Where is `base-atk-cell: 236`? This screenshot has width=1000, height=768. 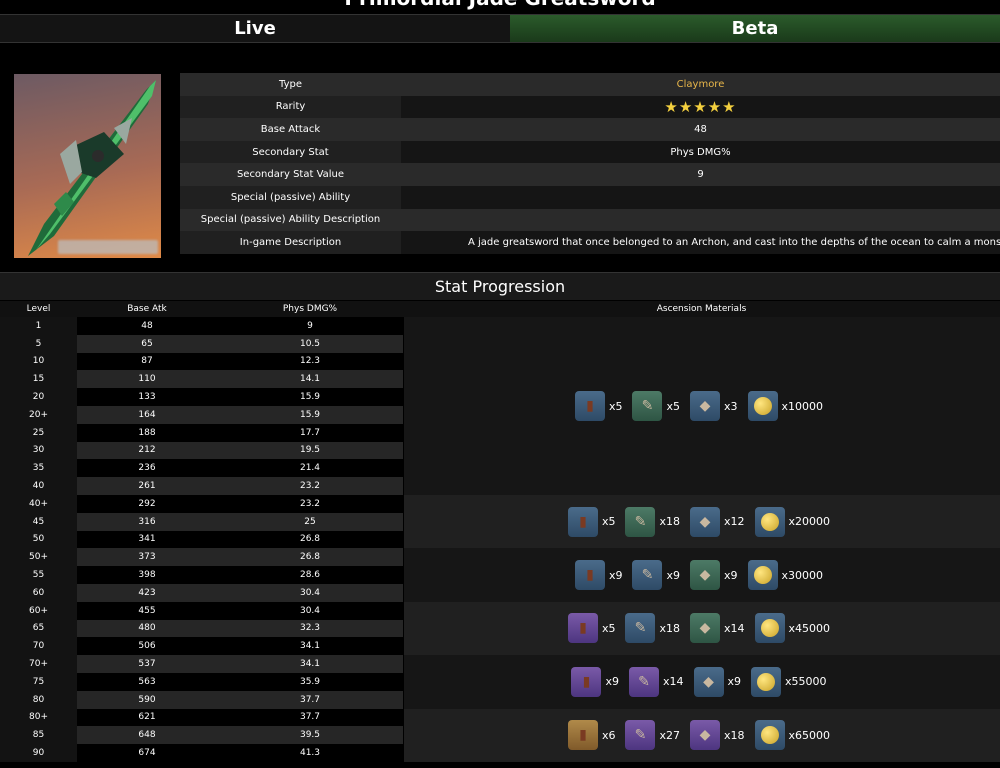
base-atk-cell: 236 is located at coordinates (147, 468).